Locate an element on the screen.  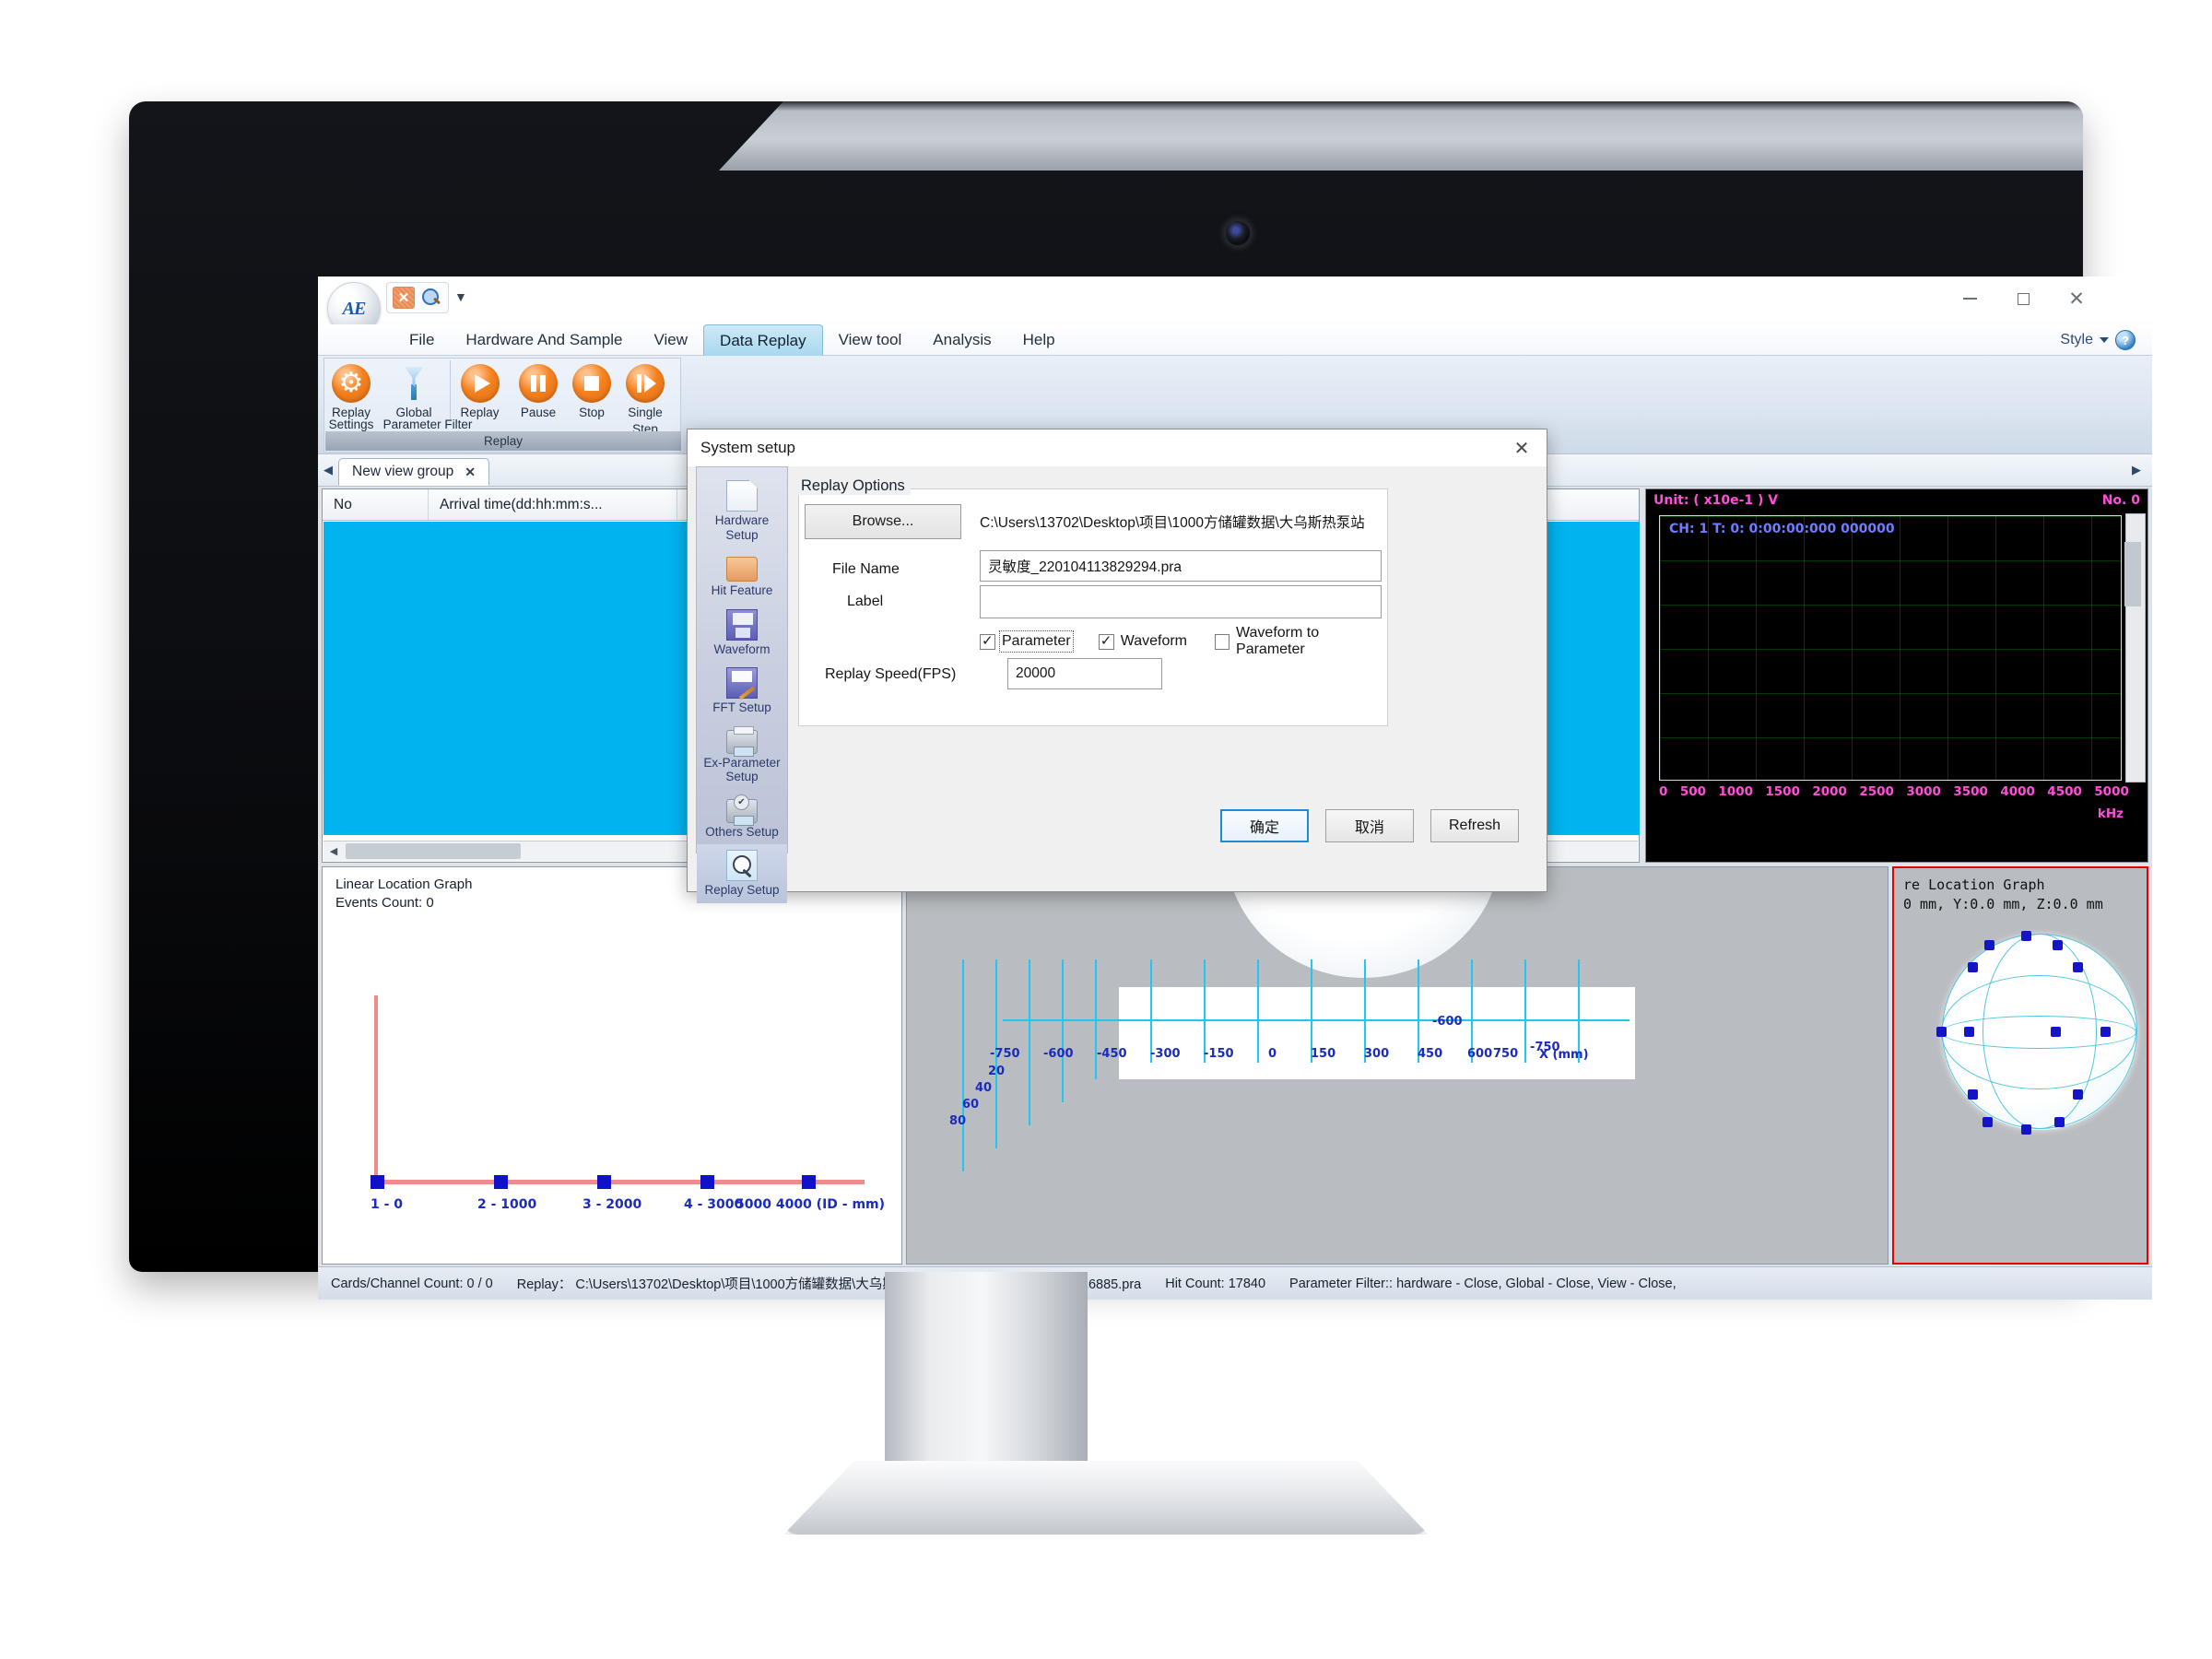
planar-plot-area is located at coordinates (1377, 1033).